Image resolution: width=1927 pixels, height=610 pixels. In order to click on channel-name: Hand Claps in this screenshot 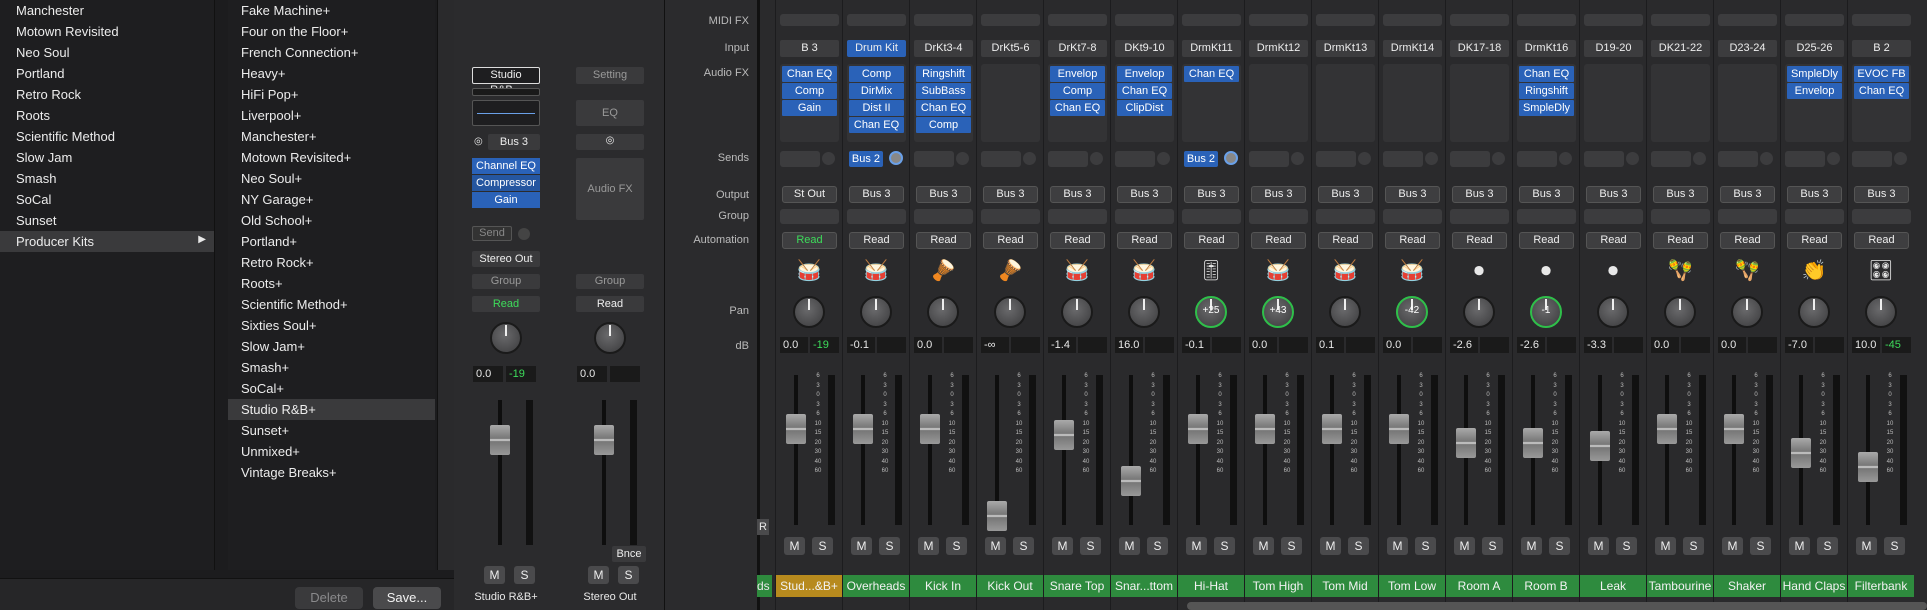, I will do `click(1814, 586)`.